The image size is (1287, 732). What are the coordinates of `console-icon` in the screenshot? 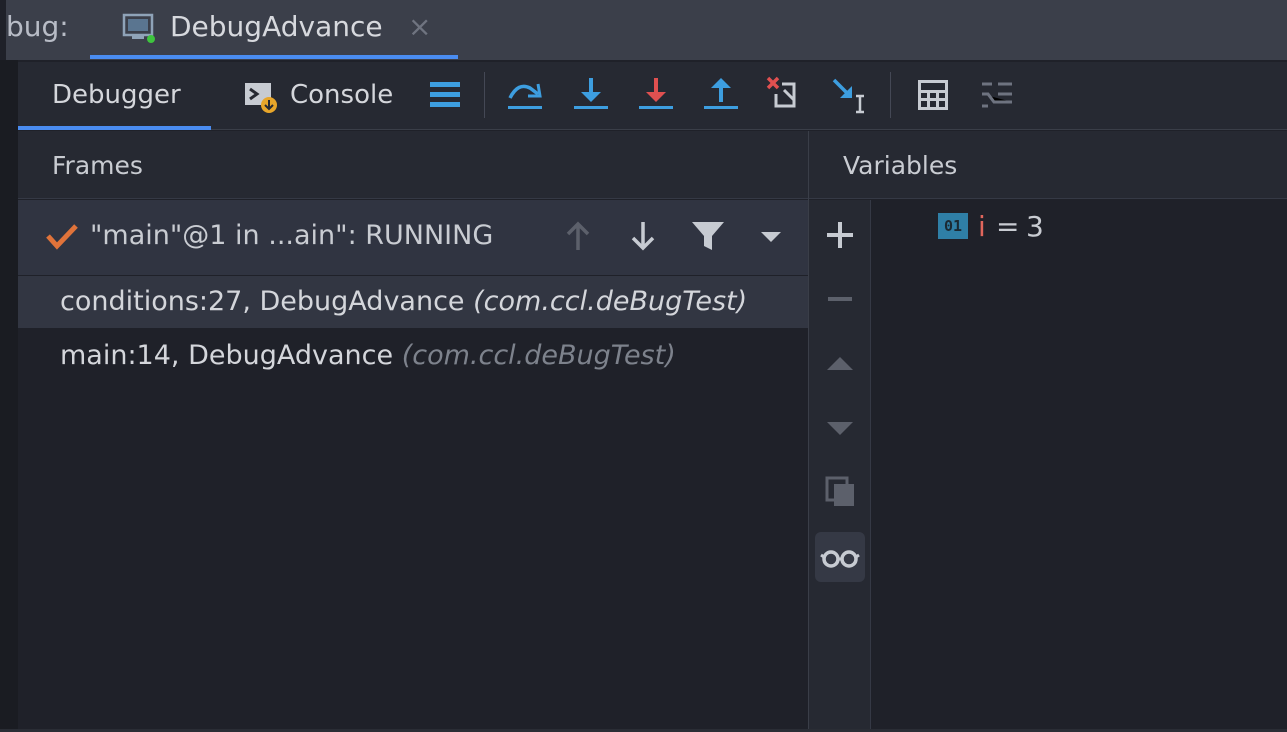 It's located at (261, 98).